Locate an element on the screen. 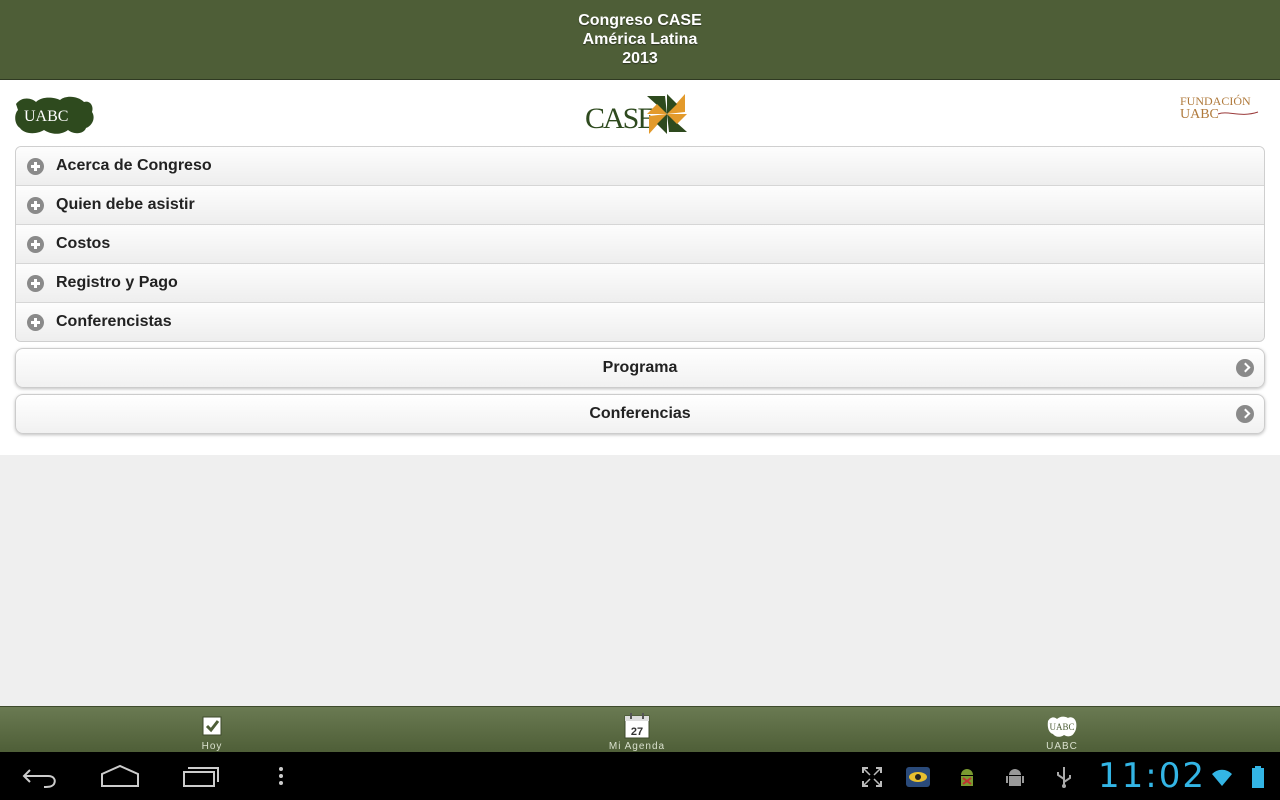 This screenshot has width=1280, height=800. calendar-day: 27 is located at coordinates (637, 732).